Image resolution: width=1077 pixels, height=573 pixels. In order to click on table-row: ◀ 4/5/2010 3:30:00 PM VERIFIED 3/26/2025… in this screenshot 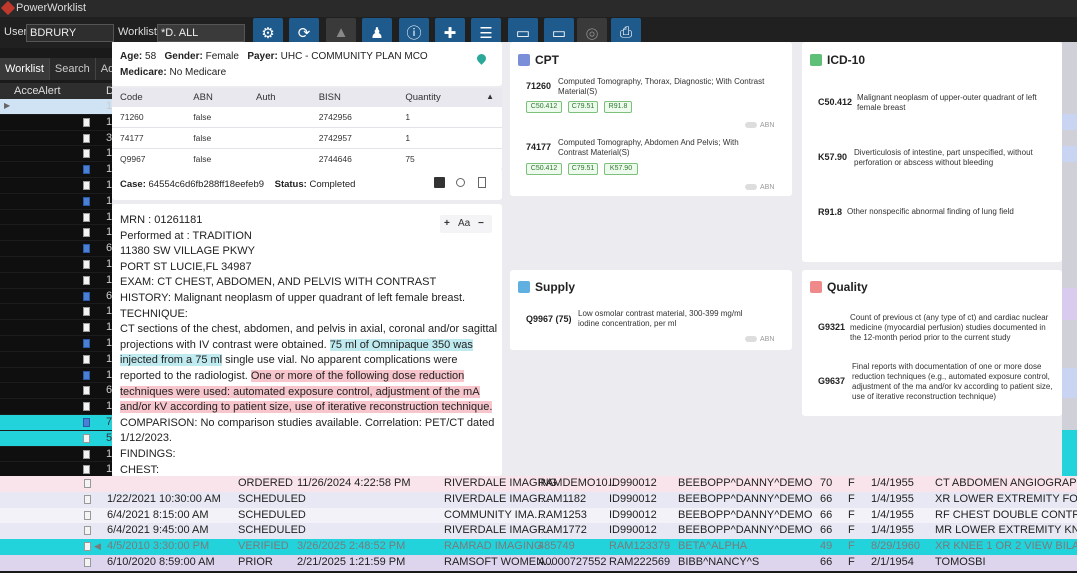, I will do `click(538, 547)`.